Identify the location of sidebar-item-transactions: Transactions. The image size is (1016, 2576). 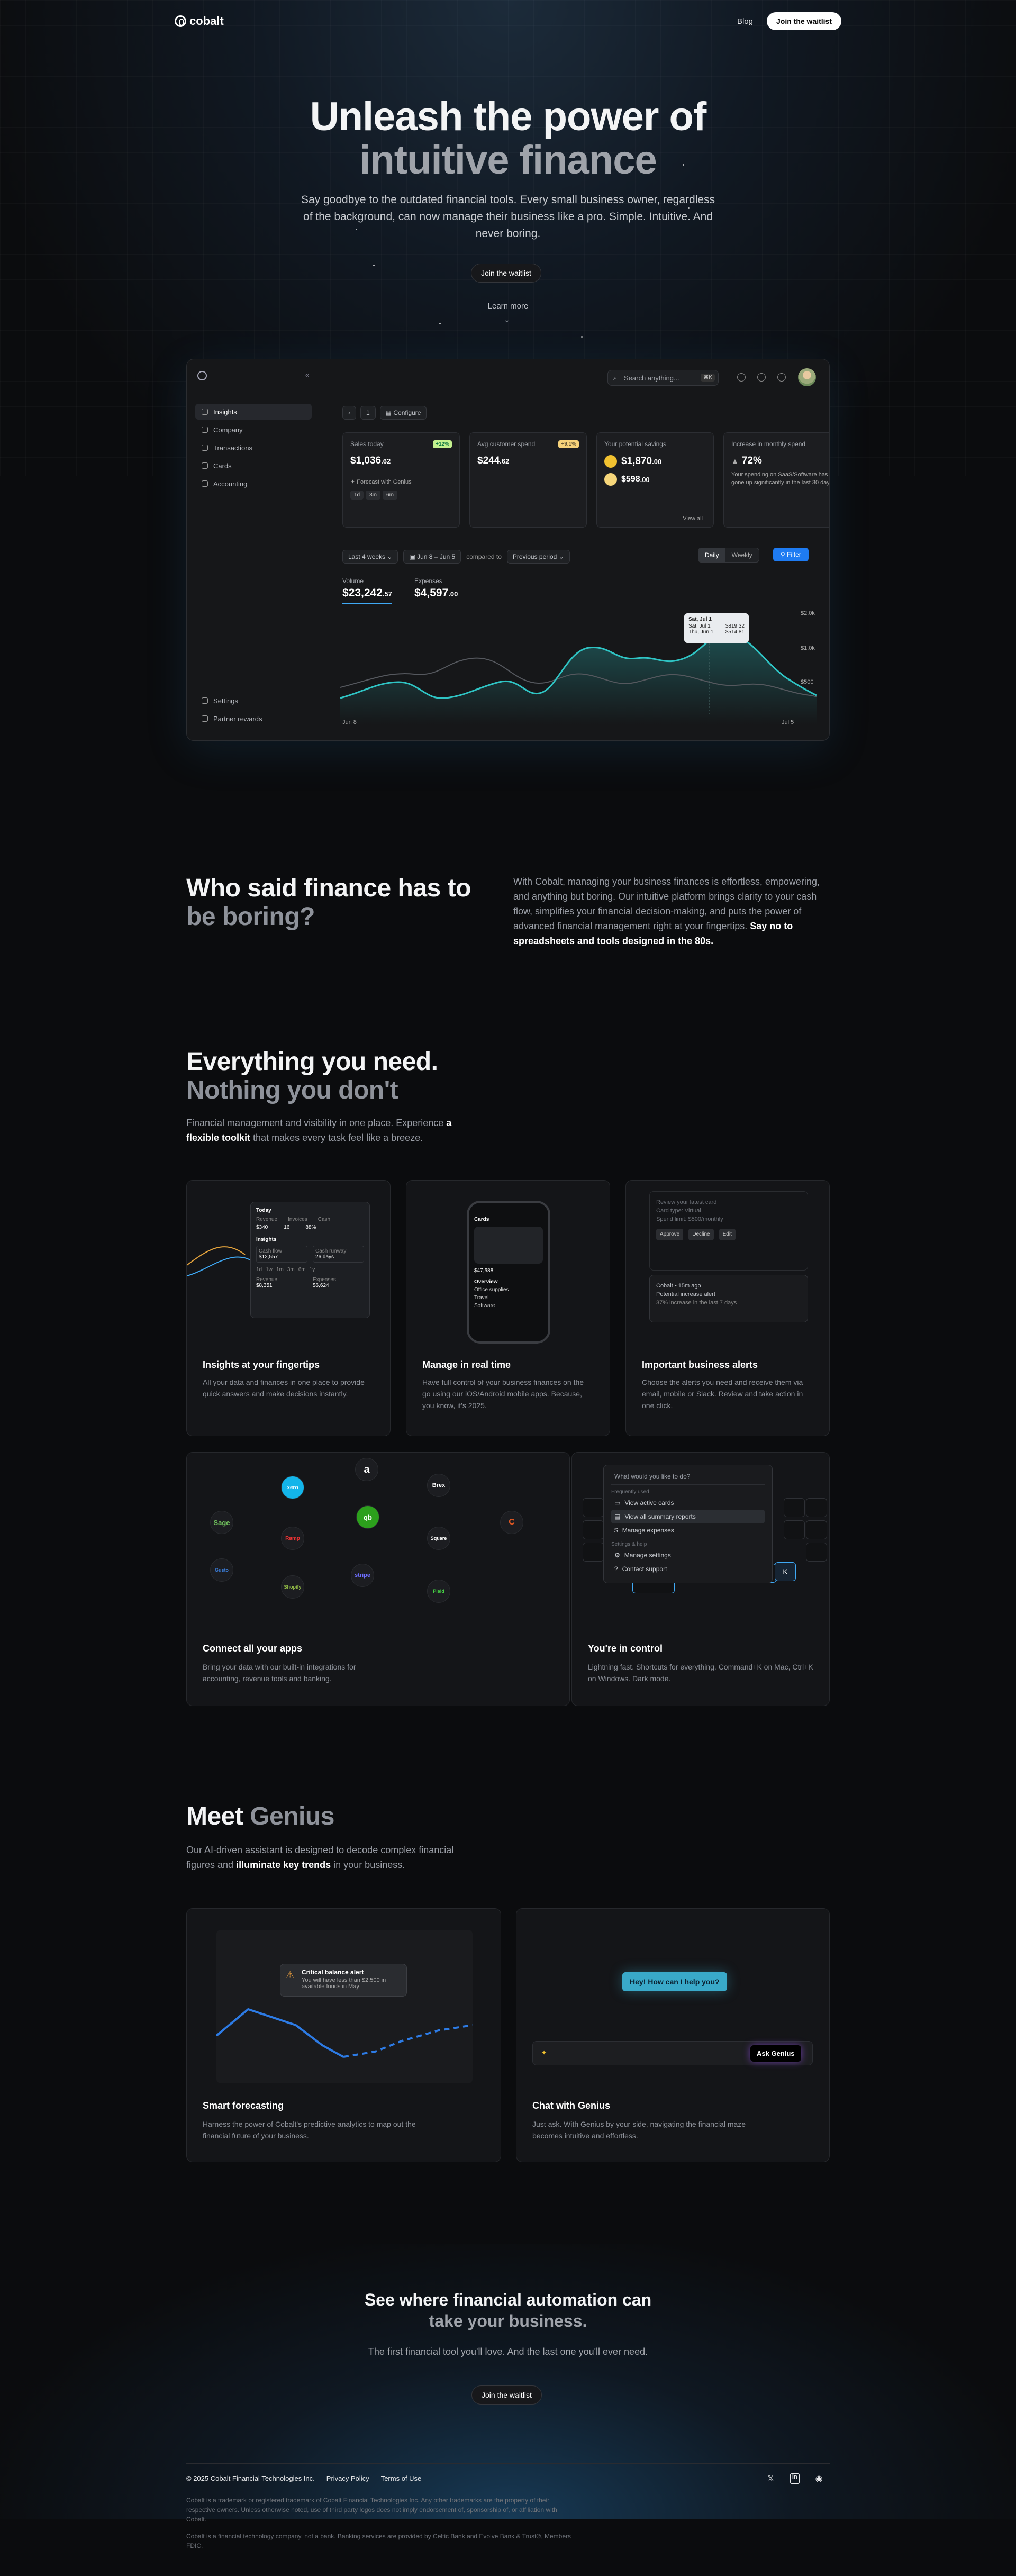
(253, 448).